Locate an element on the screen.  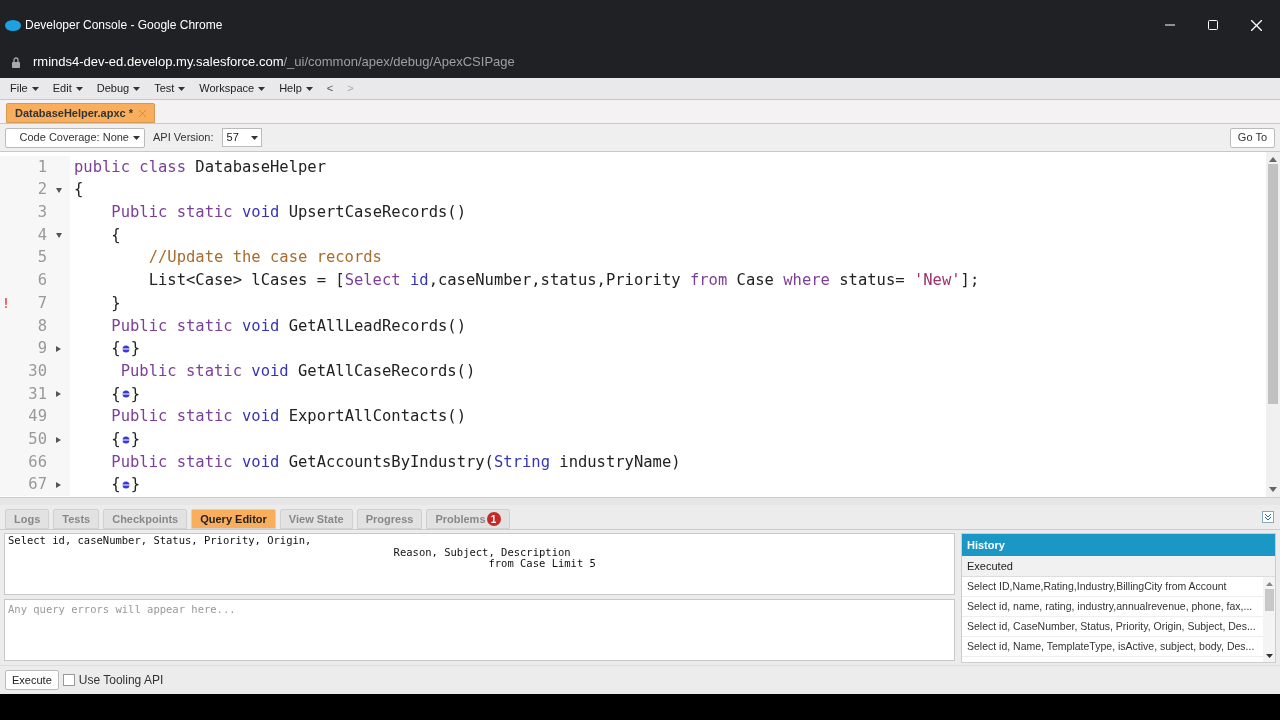
code-line: } is located at coordinates (115, 303).